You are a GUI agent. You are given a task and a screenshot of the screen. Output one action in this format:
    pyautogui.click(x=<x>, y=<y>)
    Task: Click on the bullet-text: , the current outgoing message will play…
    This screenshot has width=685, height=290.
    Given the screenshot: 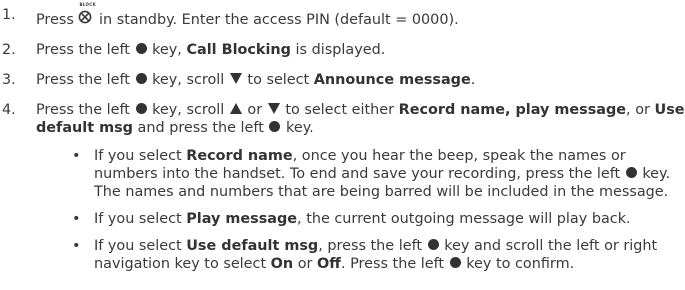 What is the action you would take?
    pyautogui.click(x=464, y=219)
    